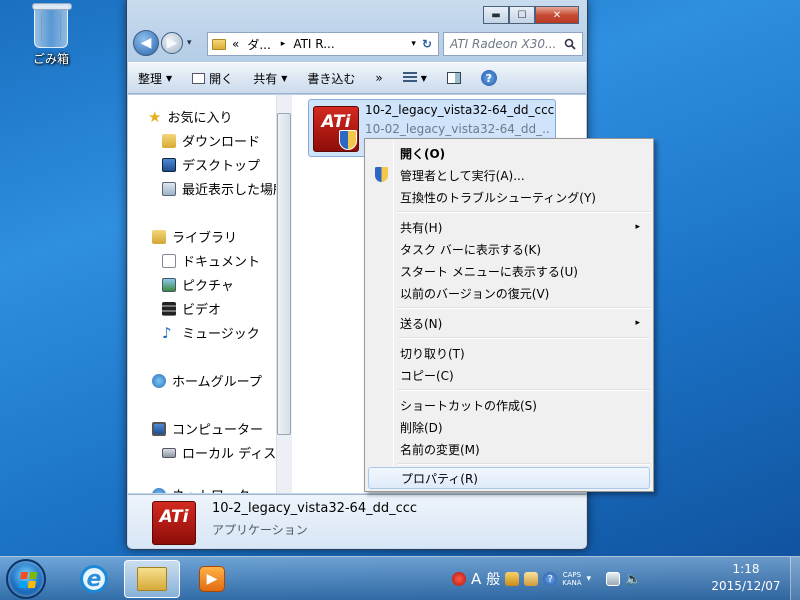 The width and height of the screenshot is (800, 600). I want to click on search-icon, so click(570, 44).